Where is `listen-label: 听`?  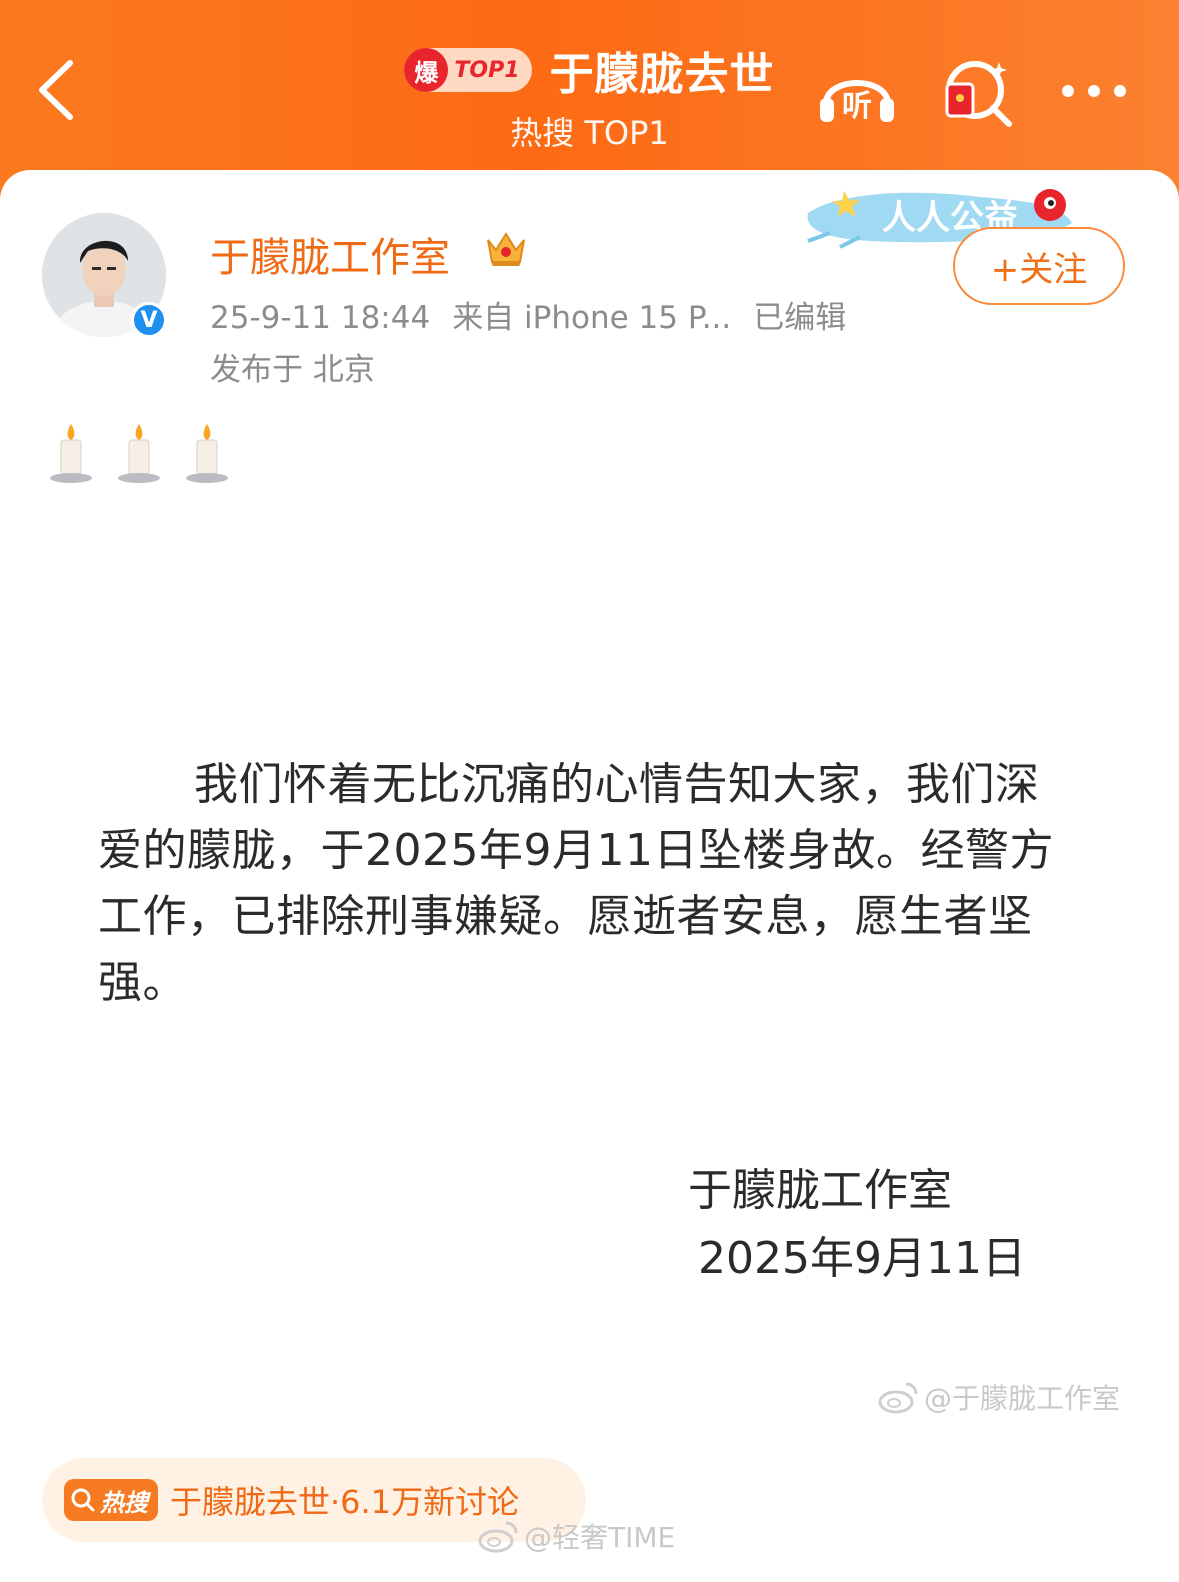
listen-label: 听 is located at coordinates (857, 106).